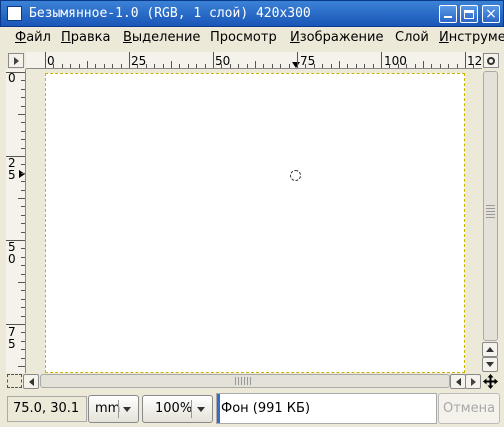  Describe the element at coordinates (469, 408) in the screenshot. I see `cancel-button: Отмена` at that location.